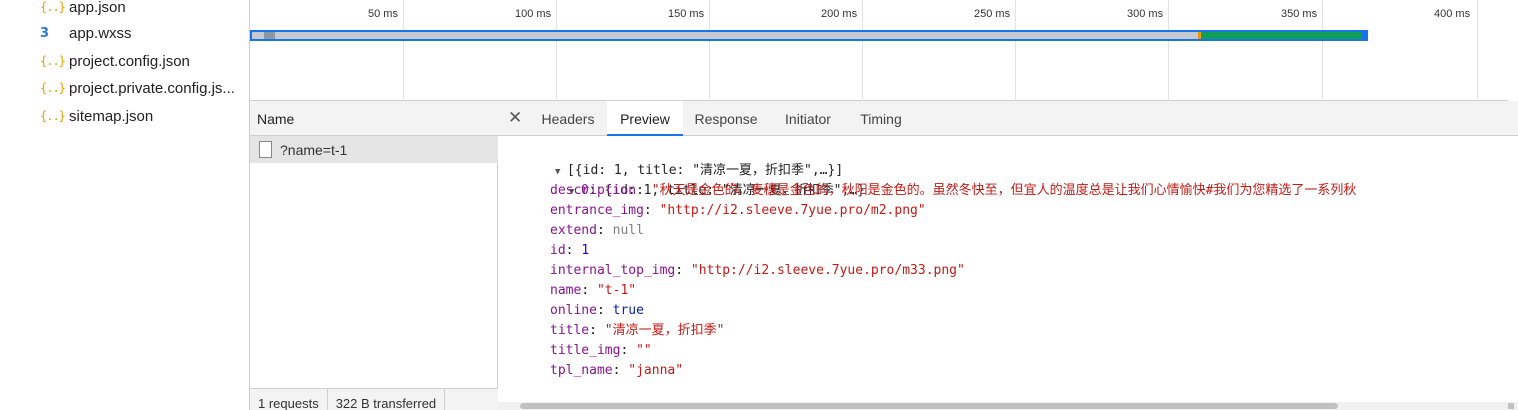 The height and width of the screenshot is (410, 1518). I want to click on tab-initiator: Initiator, so click(808, 118).